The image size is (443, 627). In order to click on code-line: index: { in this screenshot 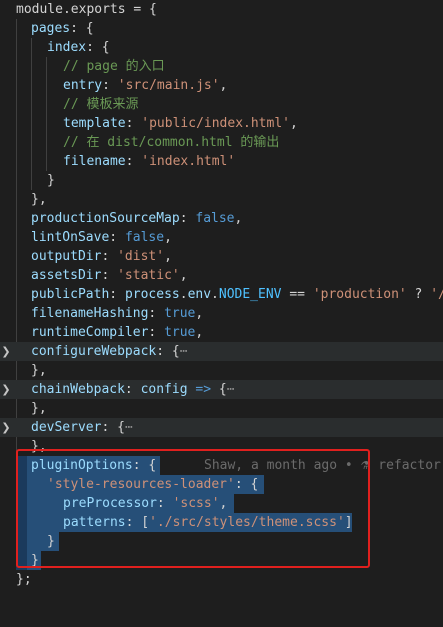, I will do `click(78, 47)`.